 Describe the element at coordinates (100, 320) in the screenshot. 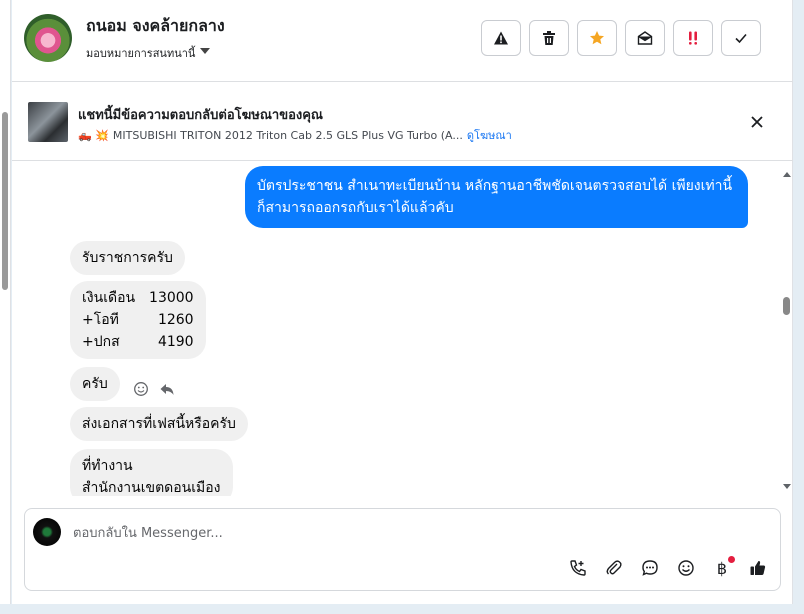

I see `salary-label: +โอที` at that location.